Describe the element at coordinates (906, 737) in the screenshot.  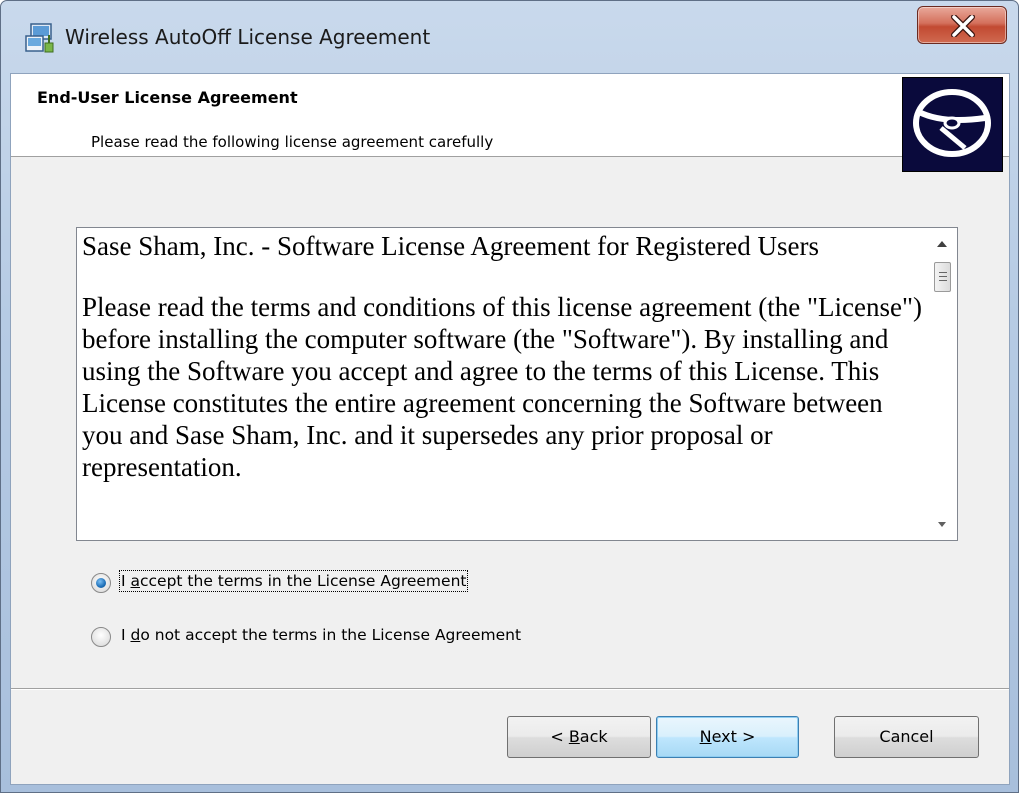
I see `cancel-button: Cancel` at that location.